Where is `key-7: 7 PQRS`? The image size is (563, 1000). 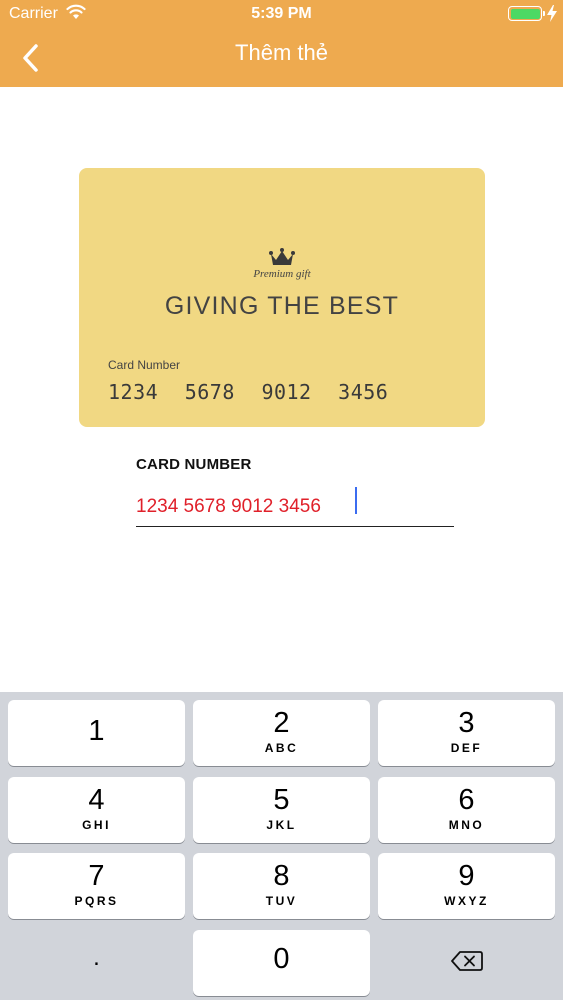
key-7: 7 PQRS is located at coordinates (96, 886).